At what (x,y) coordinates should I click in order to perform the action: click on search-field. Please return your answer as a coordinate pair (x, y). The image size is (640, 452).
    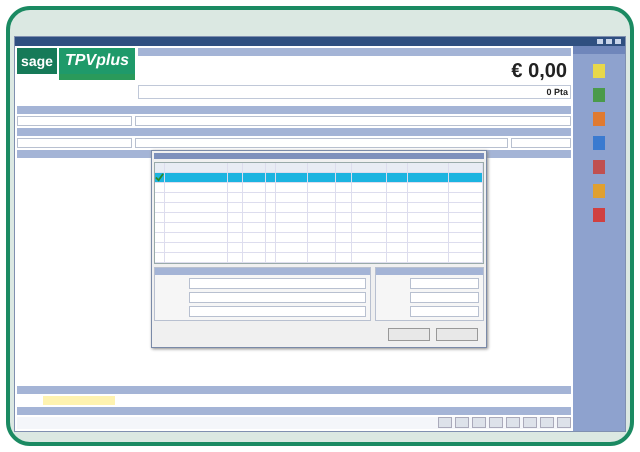
    Looking at the image, I should click on (321, 143).